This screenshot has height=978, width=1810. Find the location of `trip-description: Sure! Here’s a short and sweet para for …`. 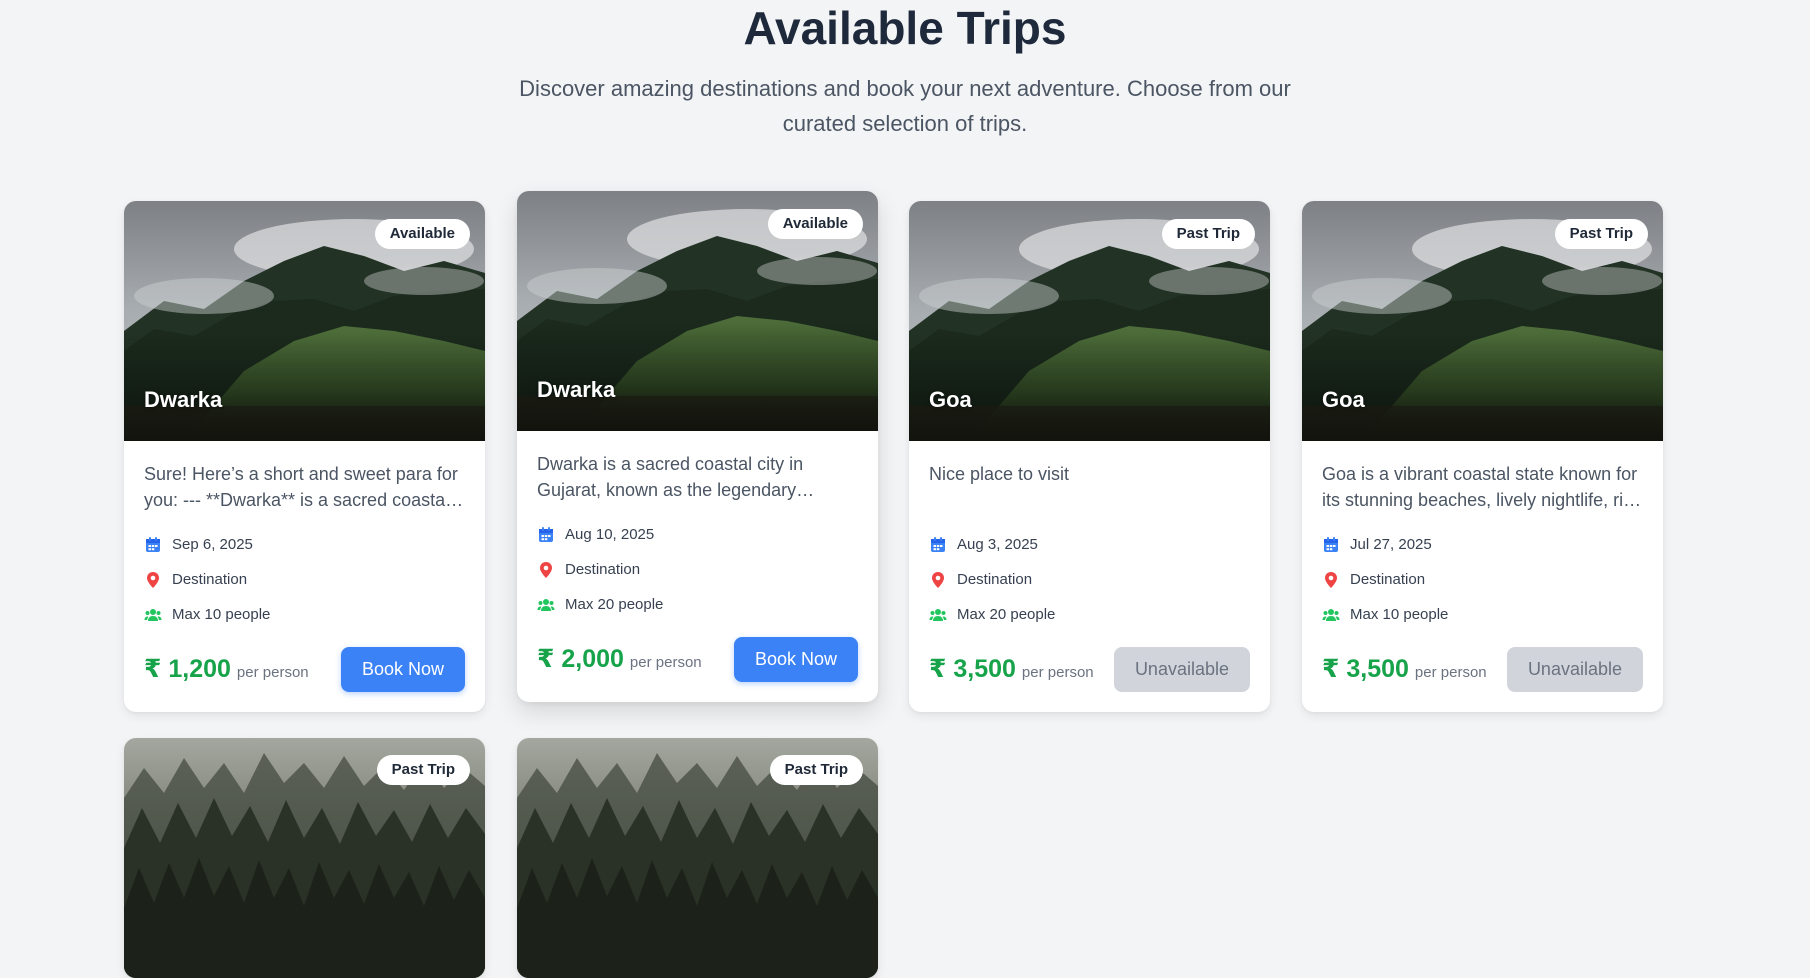

trip-description: Sure! Here’s a short and sweet para for … is located at coordinates (301, 487).